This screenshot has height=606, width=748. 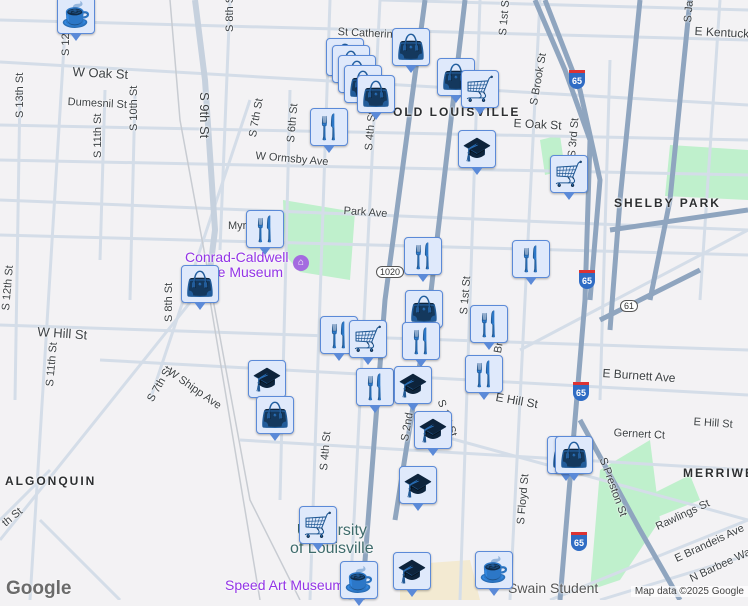 What do you see at coordinates (553, 588) in the screenshot?
I see `place-label-swain: Swain Student` at bounding box center [553, 588].